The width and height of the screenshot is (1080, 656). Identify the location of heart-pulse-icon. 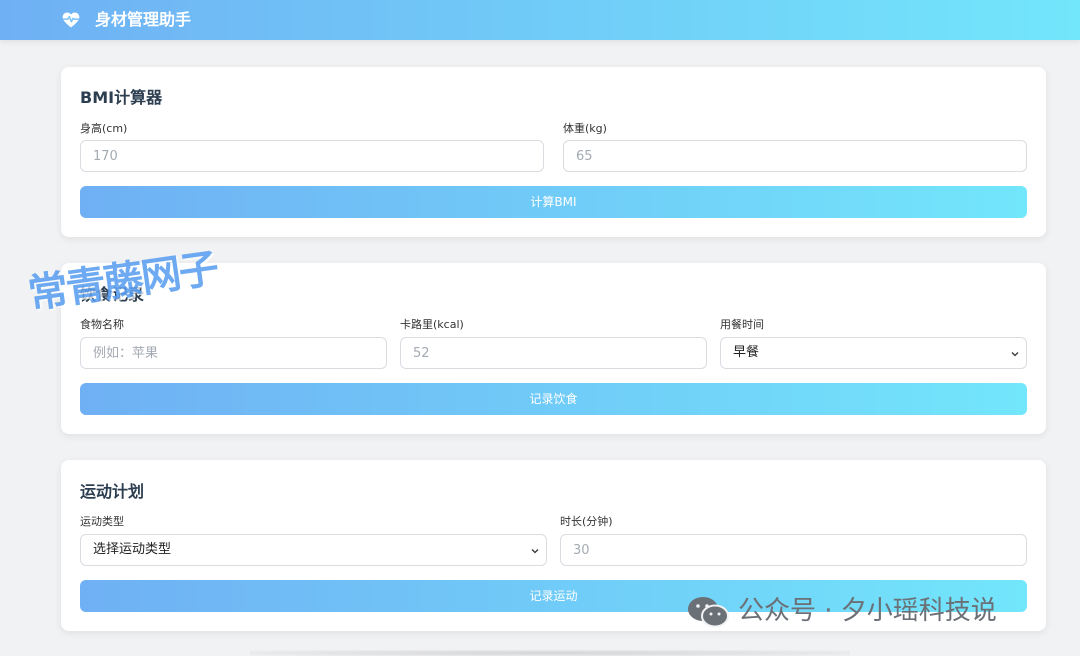
(71, 20).